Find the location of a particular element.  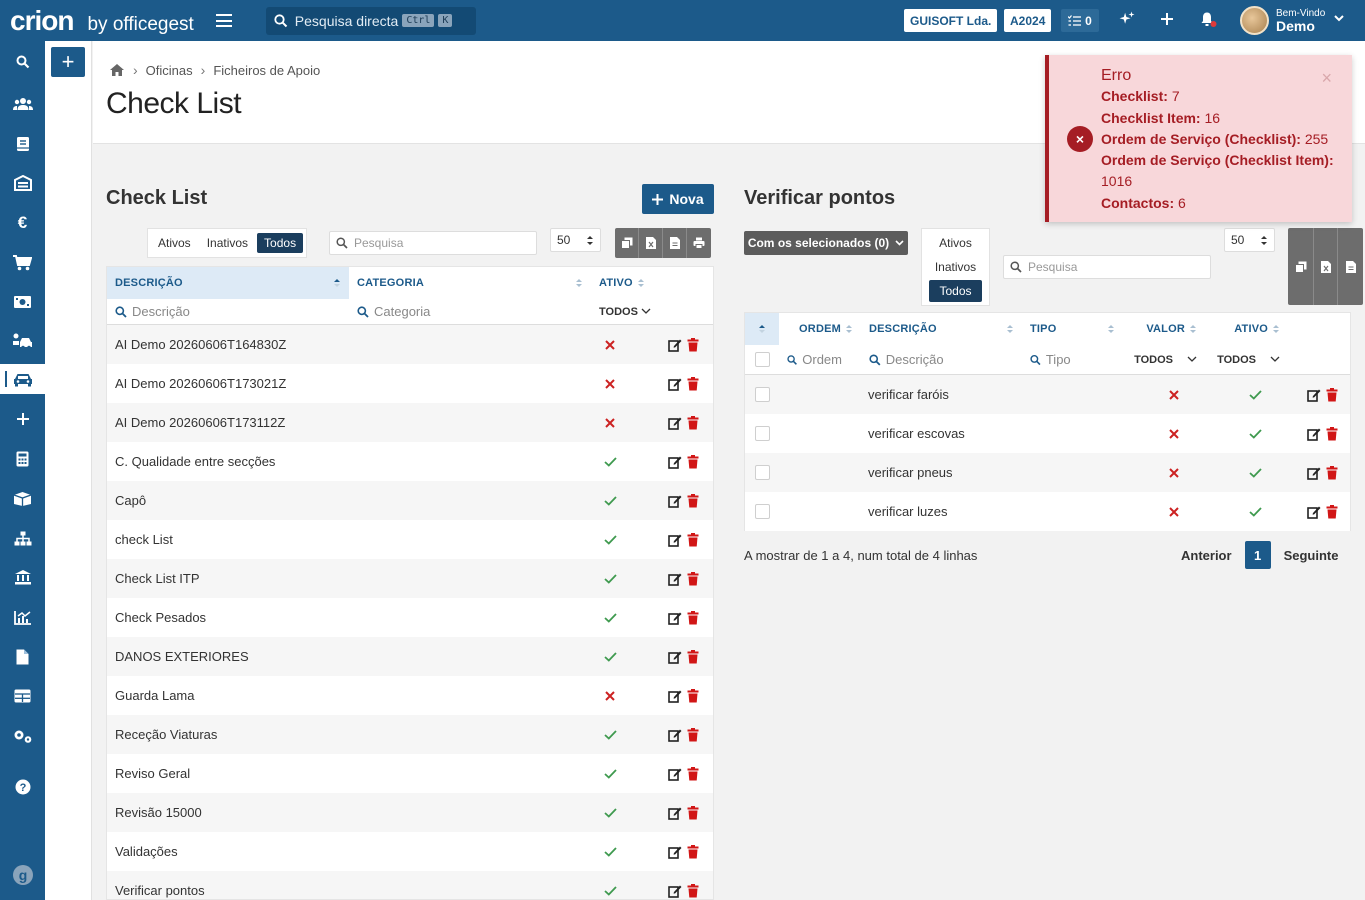

new-checklist-button: Nova is located at coordinates (678, 199).